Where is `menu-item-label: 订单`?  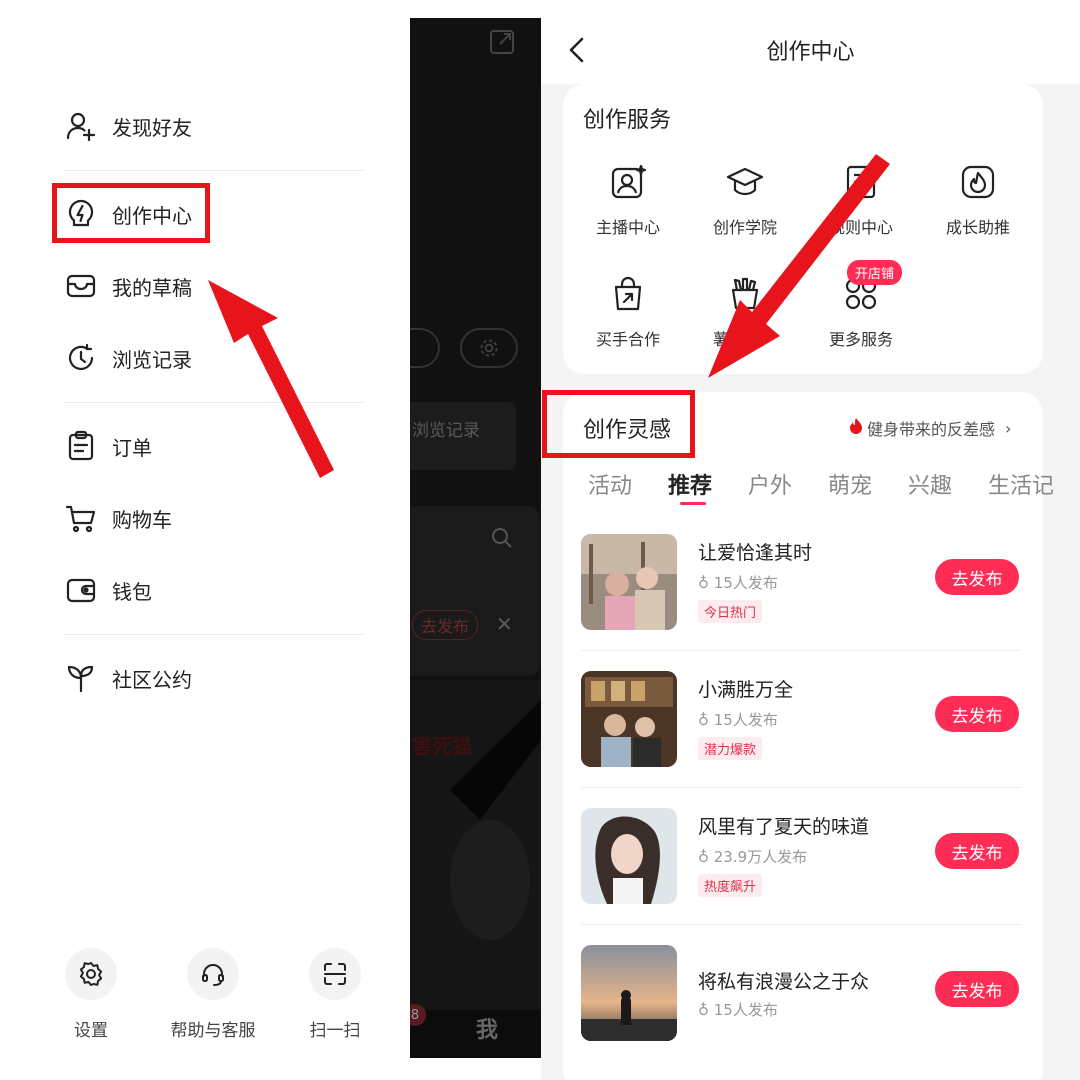 menu-item-label: 订单 is located at coordinates (132, 447).